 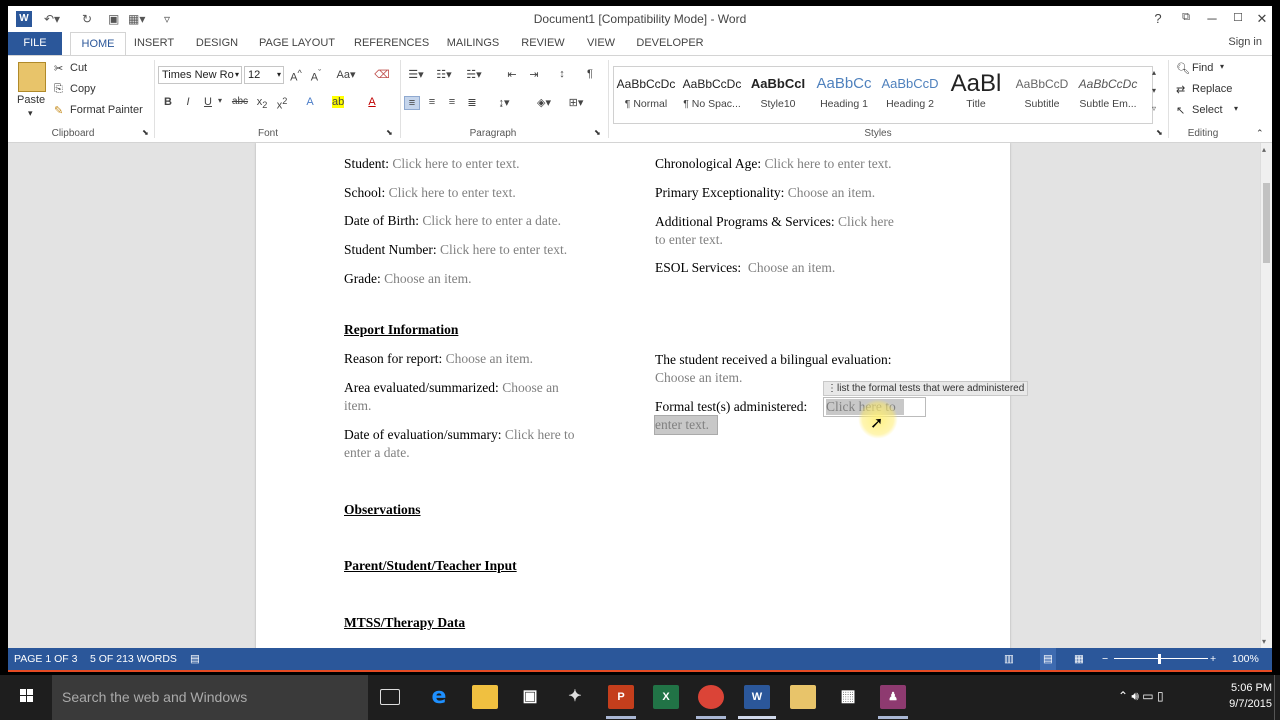 What do you see at coordinates (976, 95) in the screenshot?
I see `style-title: AaBl Title` at bounding box center [976, 95].